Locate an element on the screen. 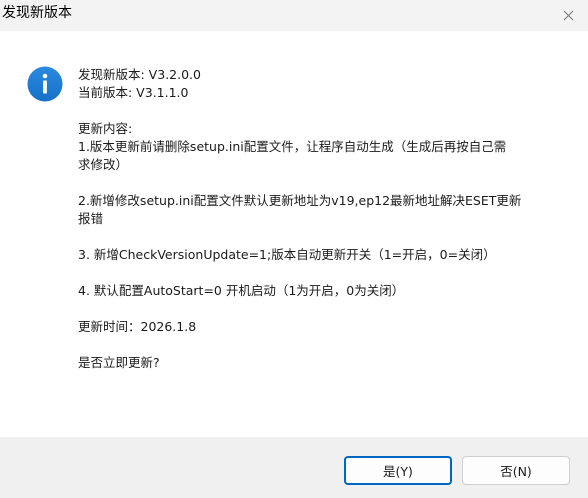 This screenshot has height=498, width=588. changelog-item-1-line-1: 1.版本更新前请删除setup.ini配置文件，让程序自动生成（生成后再按自己需 is located at coordinates (292, 146).